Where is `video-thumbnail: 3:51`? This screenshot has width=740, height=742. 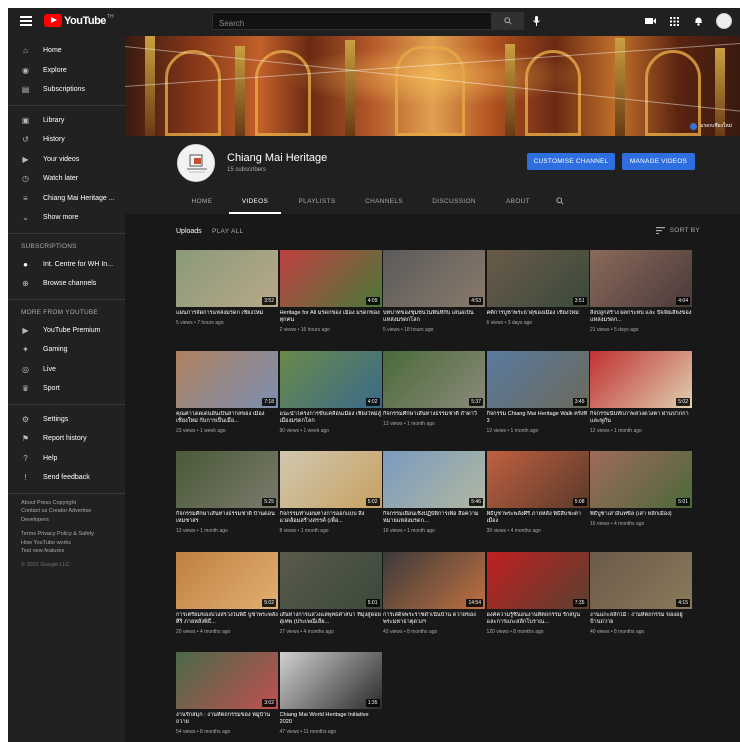 video-thumbnail: 3:51 is located at coordinates (537, 278).